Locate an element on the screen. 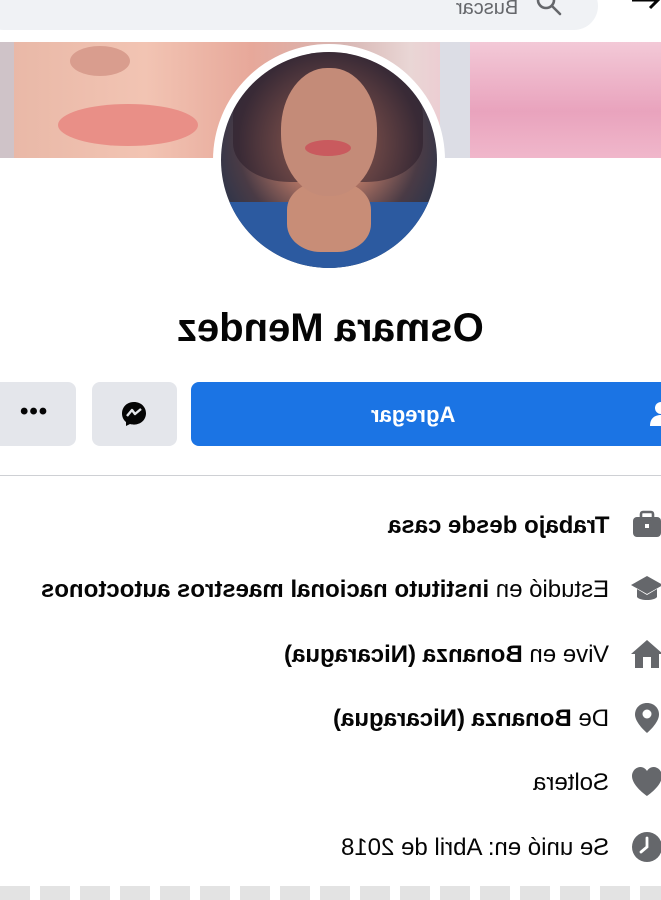  messenger-icon is located at coordinates (134, 414).